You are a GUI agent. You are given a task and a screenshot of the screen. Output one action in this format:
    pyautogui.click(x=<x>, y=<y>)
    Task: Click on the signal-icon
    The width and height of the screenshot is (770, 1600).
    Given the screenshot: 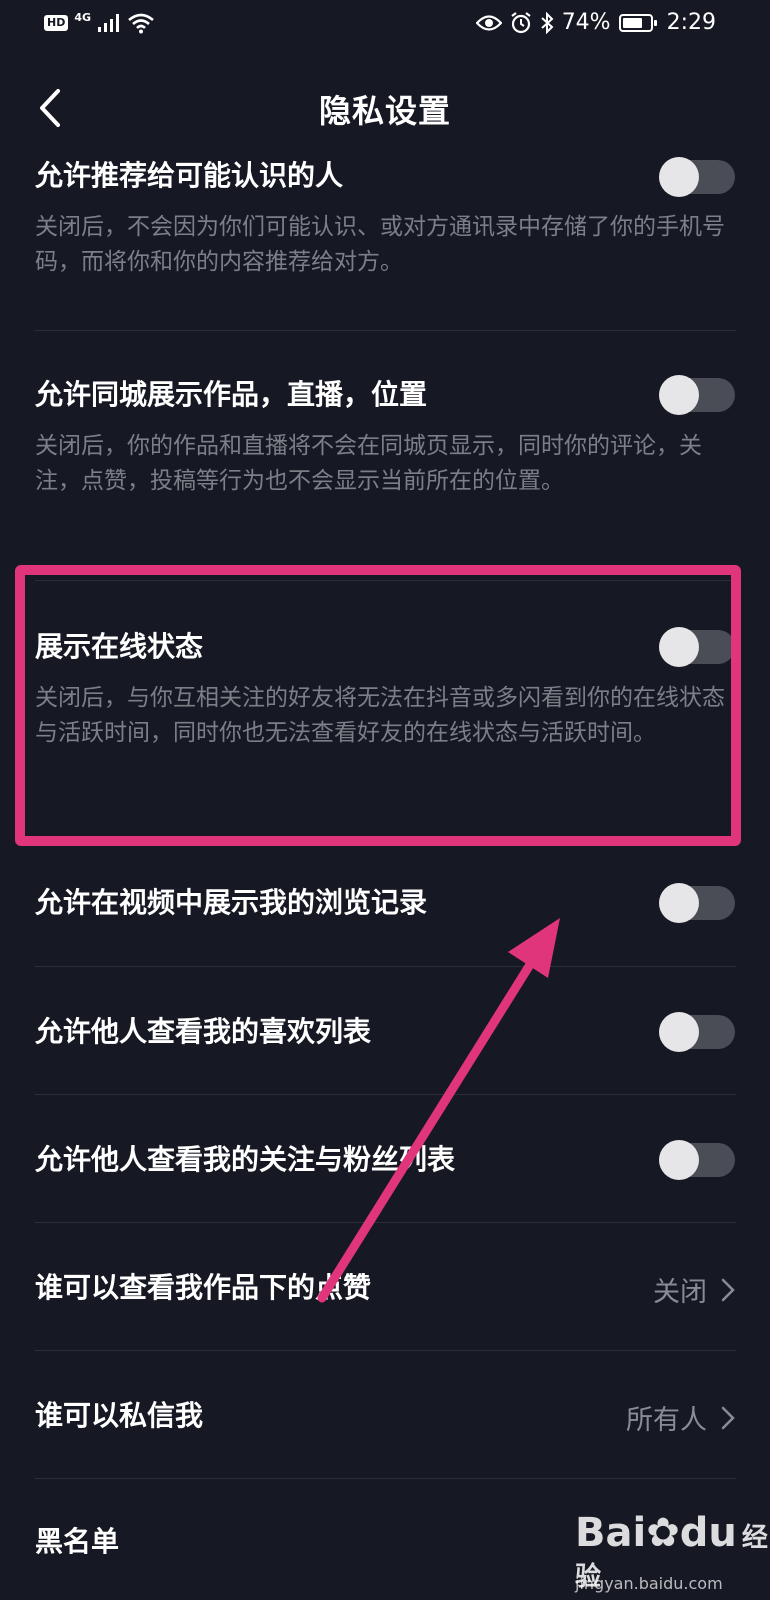 What is the action you would take?
    pyautogui.click(x=109, y=23)
    